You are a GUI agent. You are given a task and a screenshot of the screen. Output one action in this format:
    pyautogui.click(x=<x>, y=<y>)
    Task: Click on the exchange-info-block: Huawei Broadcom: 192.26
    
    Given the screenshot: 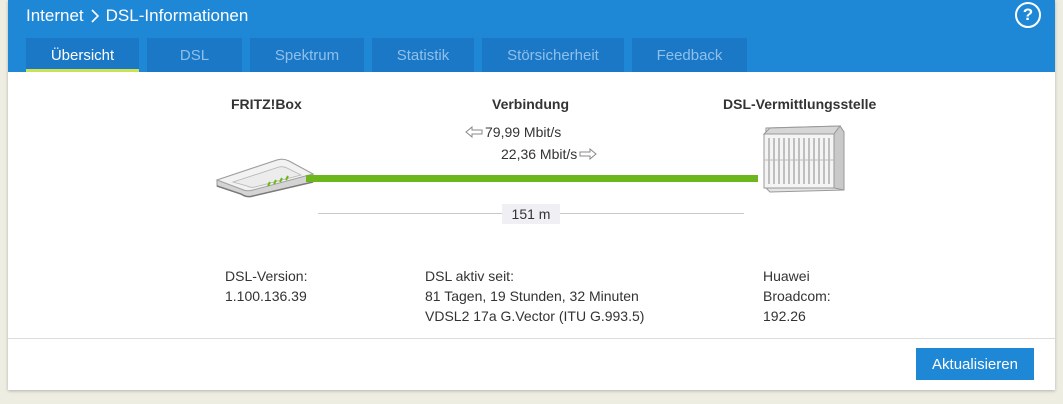 What is the action you would take?
    pyautogui.click(x=797, y=296)
    